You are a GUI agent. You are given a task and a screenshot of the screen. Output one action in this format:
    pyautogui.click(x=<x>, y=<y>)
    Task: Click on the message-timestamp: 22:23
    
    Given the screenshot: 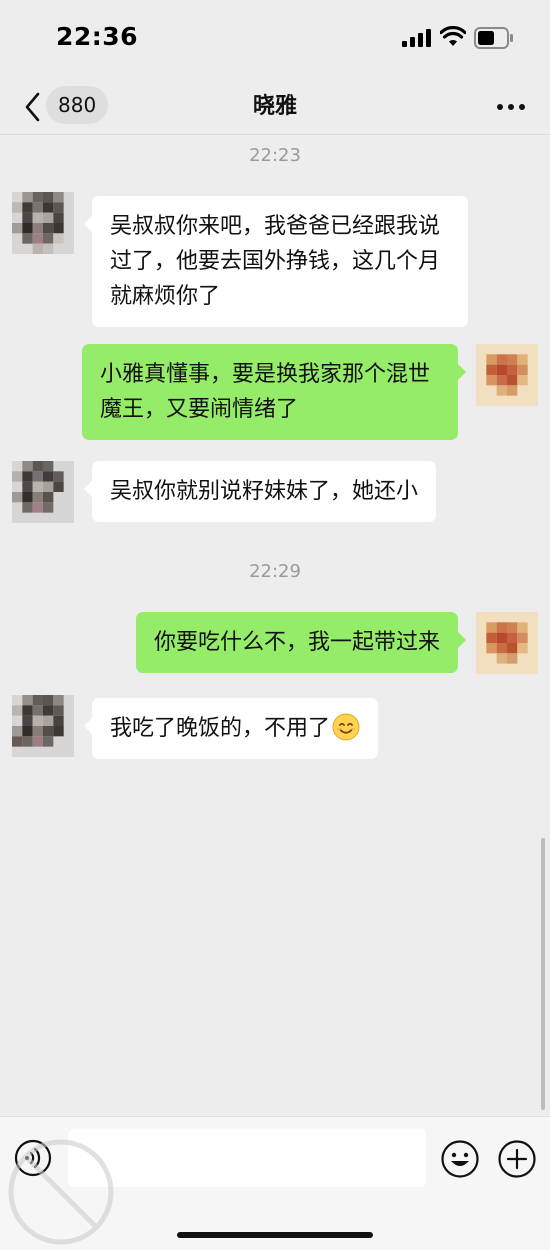 What is the action you would take?
    pyautogui.click(x=275, y=155)
    